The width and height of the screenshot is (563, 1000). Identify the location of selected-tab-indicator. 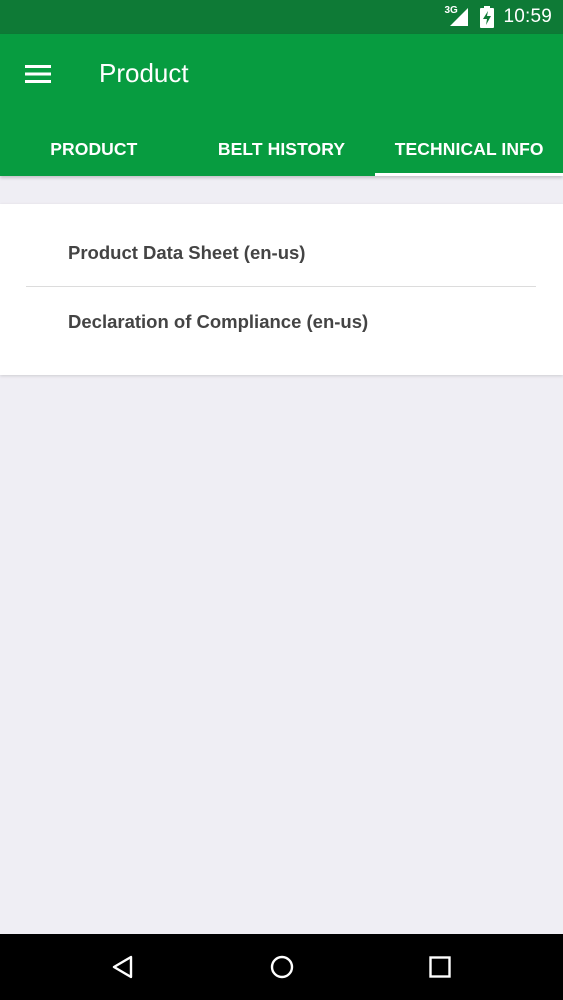
(469, 174).